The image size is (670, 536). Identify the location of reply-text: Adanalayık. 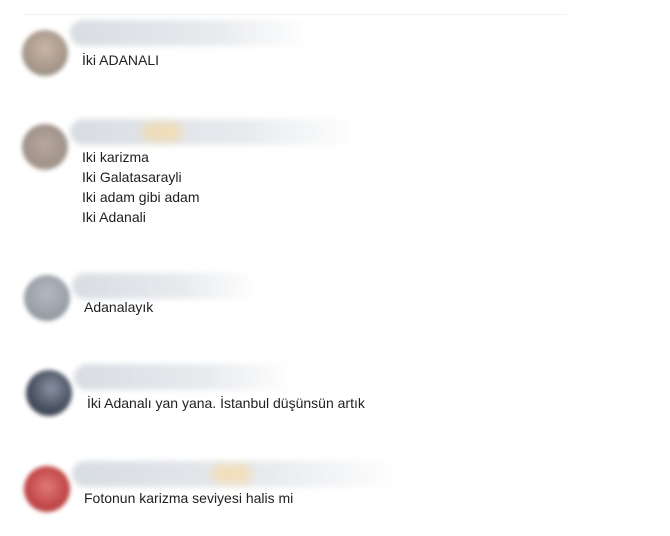
(119, 307).